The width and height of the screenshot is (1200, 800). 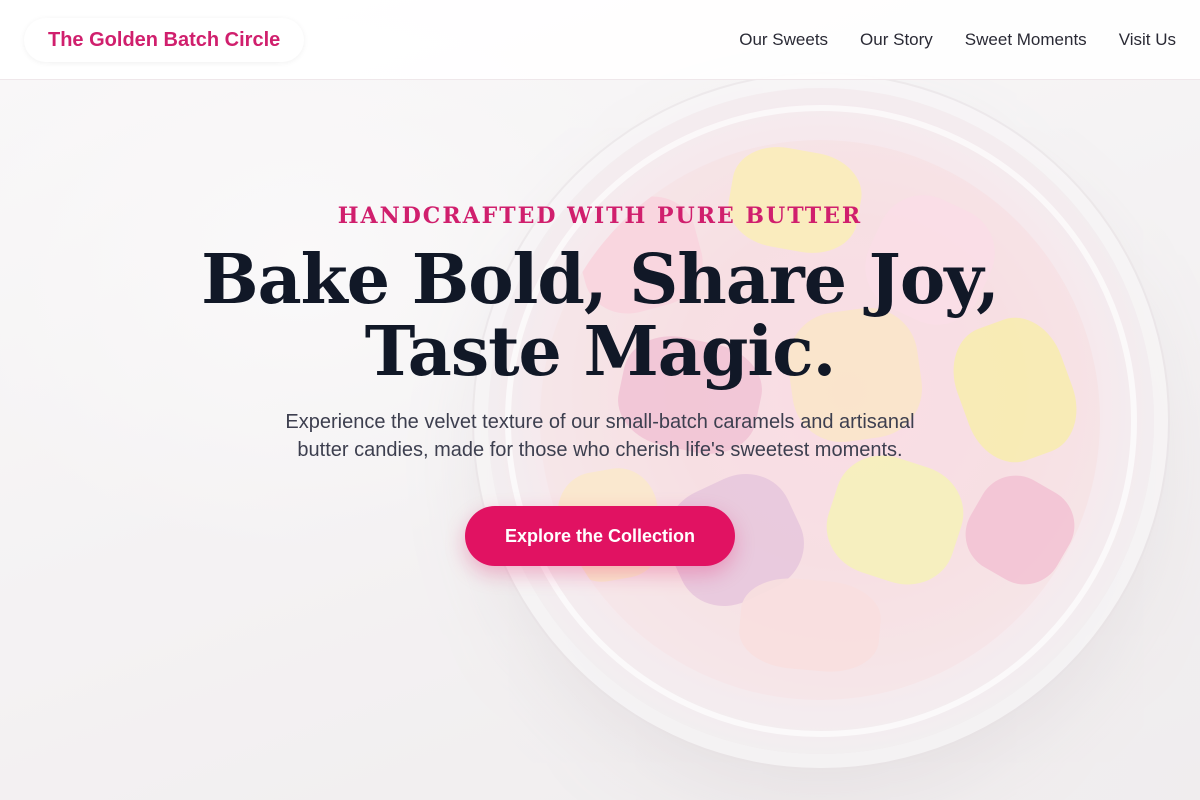 I want to click on nav-link-our-sweets: Our Sweets, so click(x=783, y=40).